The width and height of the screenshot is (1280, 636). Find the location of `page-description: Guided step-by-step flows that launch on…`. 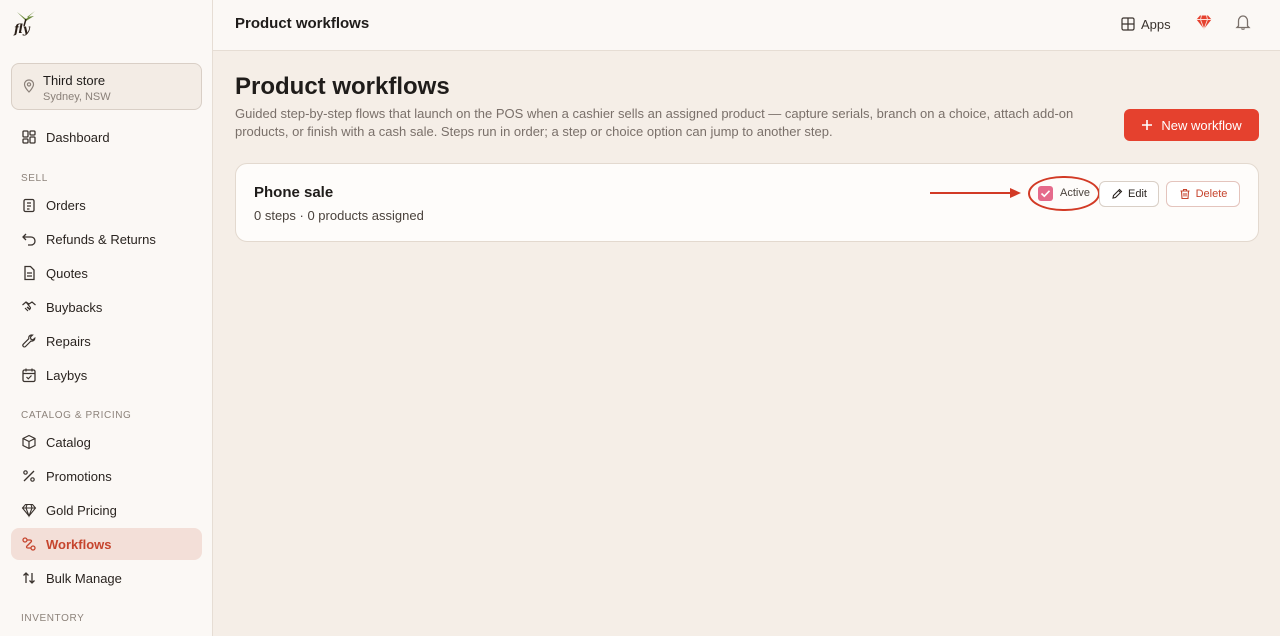

page-description: Guided step-by-step flows that launch on… is located at coordinates (654, 122).